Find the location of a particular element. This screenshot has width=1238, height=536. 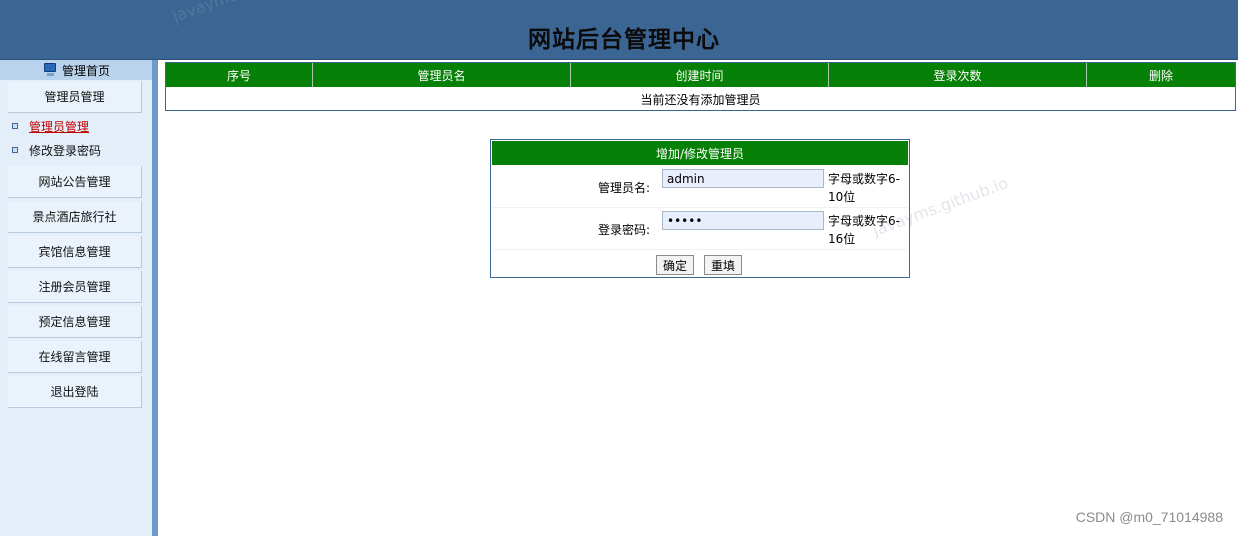

empty-table-message: 当前还没有添加管理员 is located at coordinates (700, 99).